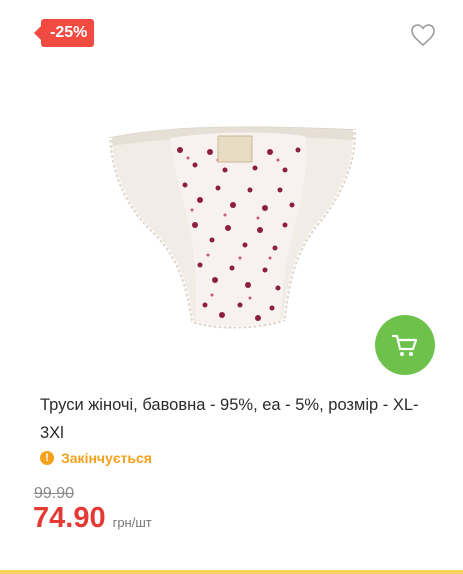 This screenshot has width=463, height=574. What do you see at coordinates (69, 518) in the screenshot?
I see `current-price: 74.90` at bounding box center [69, 518].